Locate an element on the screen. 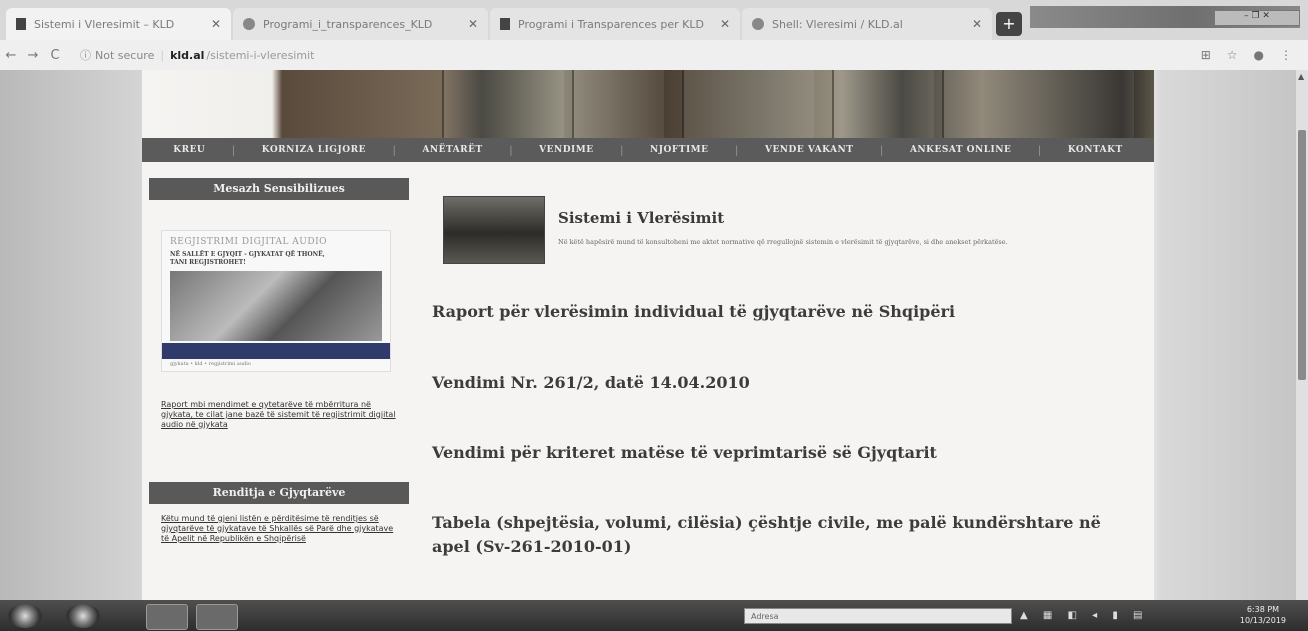 The height and width of the screenshot is (631, 1308). vertical-scrollbar: ▲ is located at coordinates (1302, 335).